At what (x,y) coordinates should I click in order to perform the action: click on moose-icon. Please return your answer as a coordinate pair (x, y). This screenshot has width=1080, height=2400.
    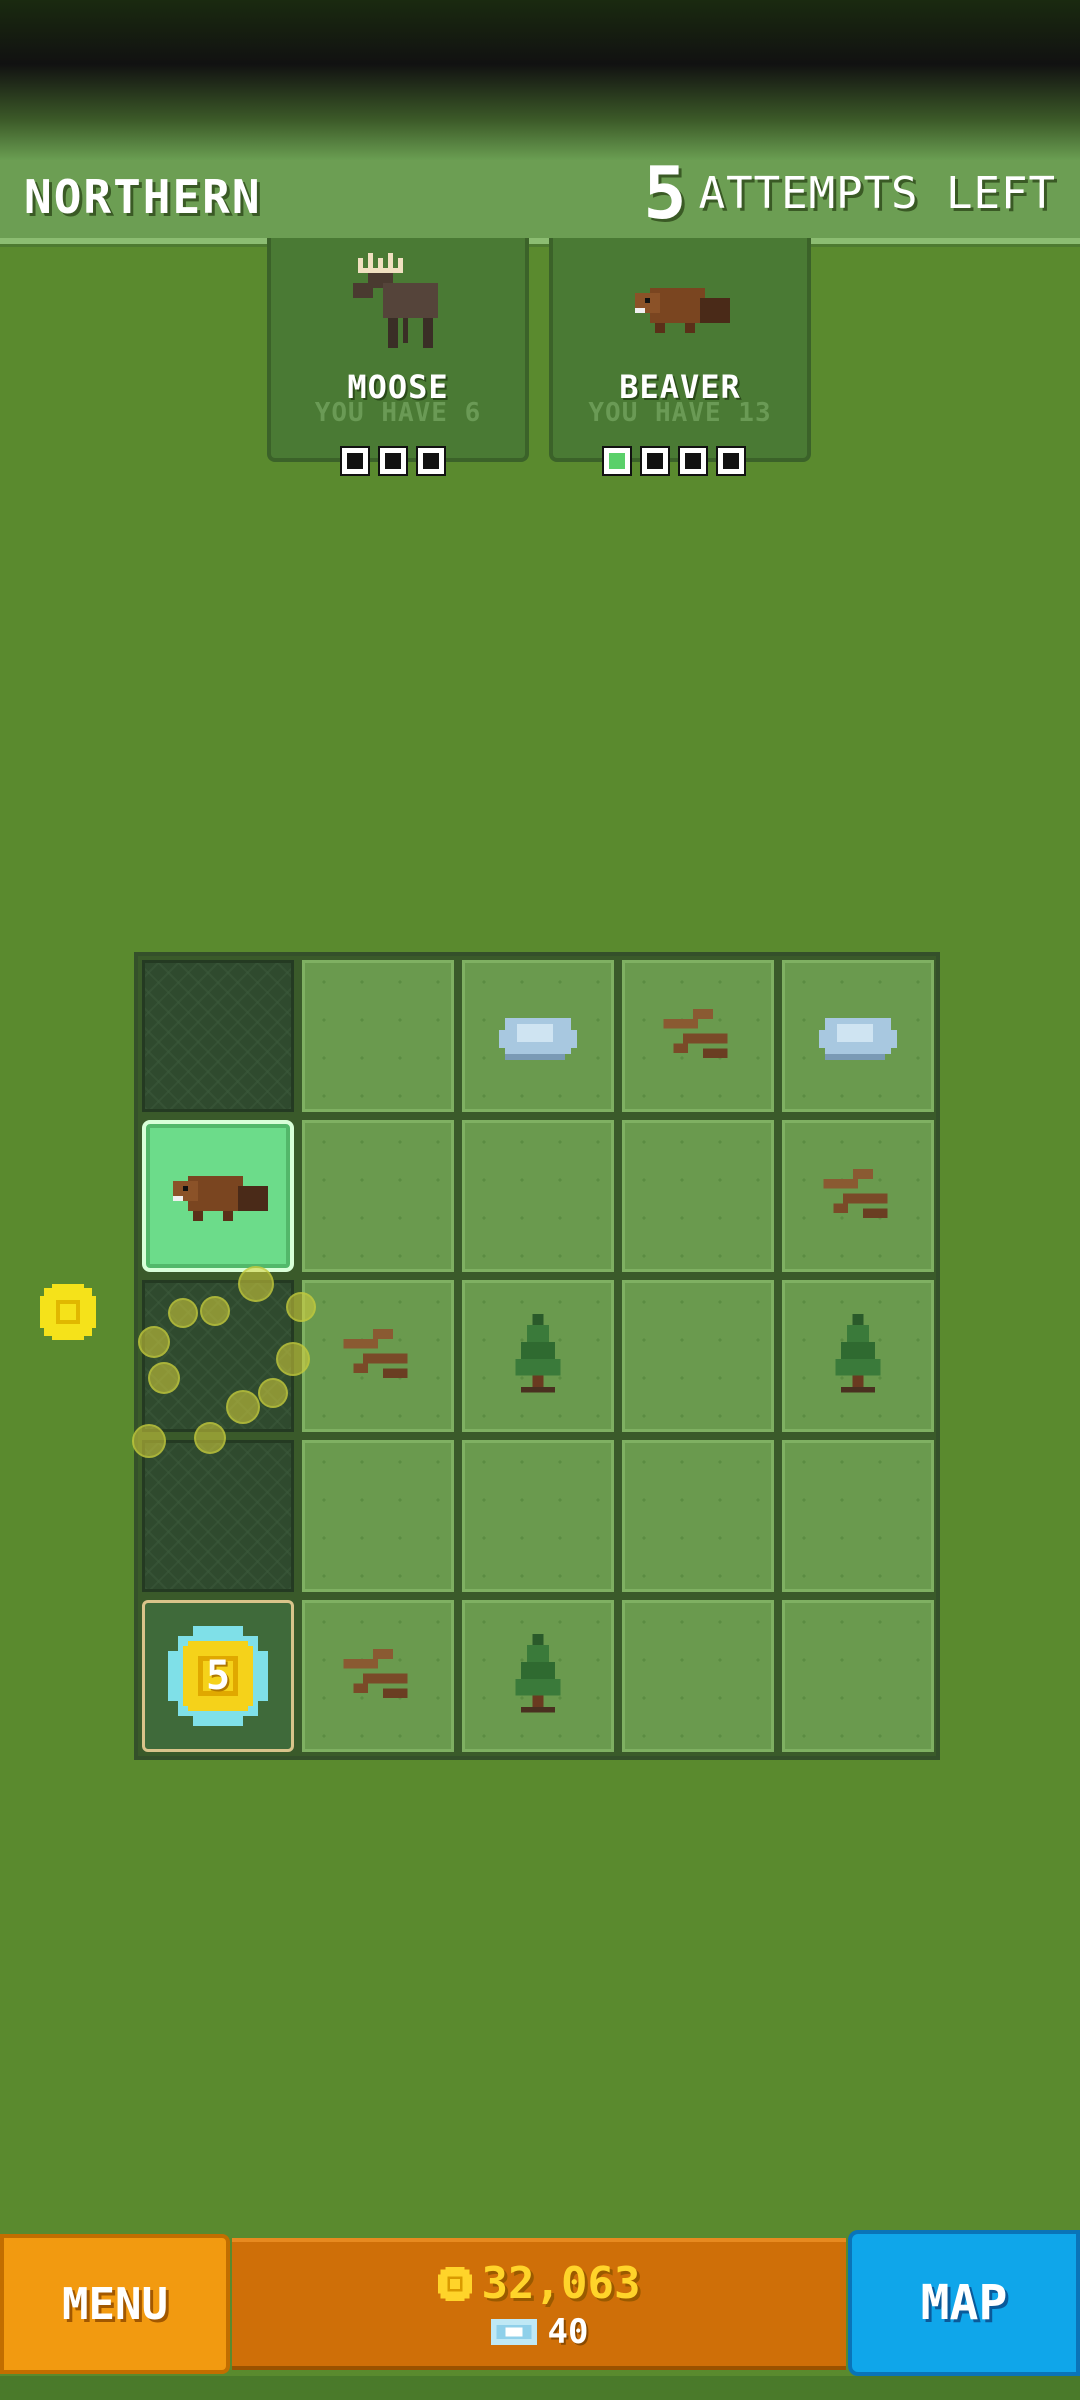
    Looking at the image, I should click on (395, 300).